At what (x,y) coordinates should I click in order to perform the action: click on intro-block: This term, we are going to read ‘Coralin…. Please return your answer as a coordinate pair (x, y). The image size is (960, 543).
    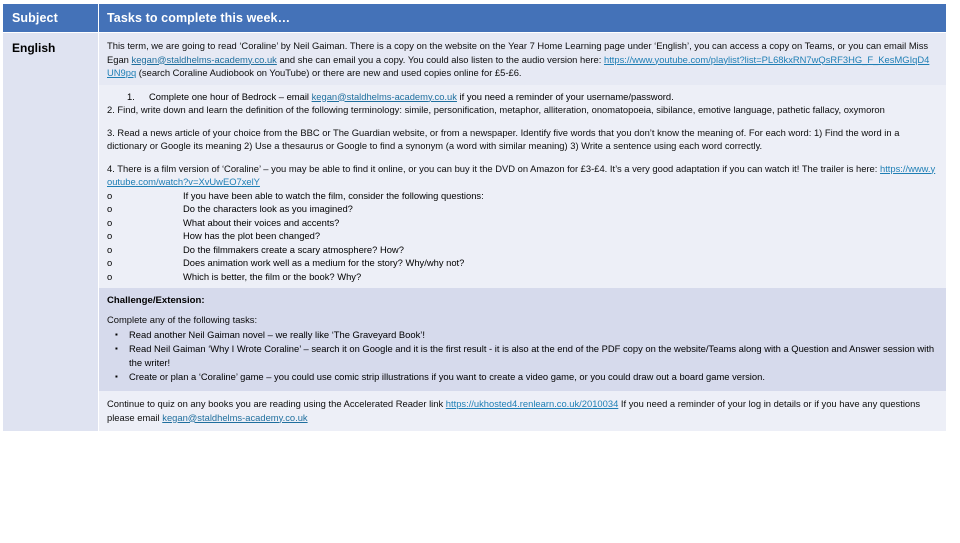
    Looking at the image, I should click on (522, 59).